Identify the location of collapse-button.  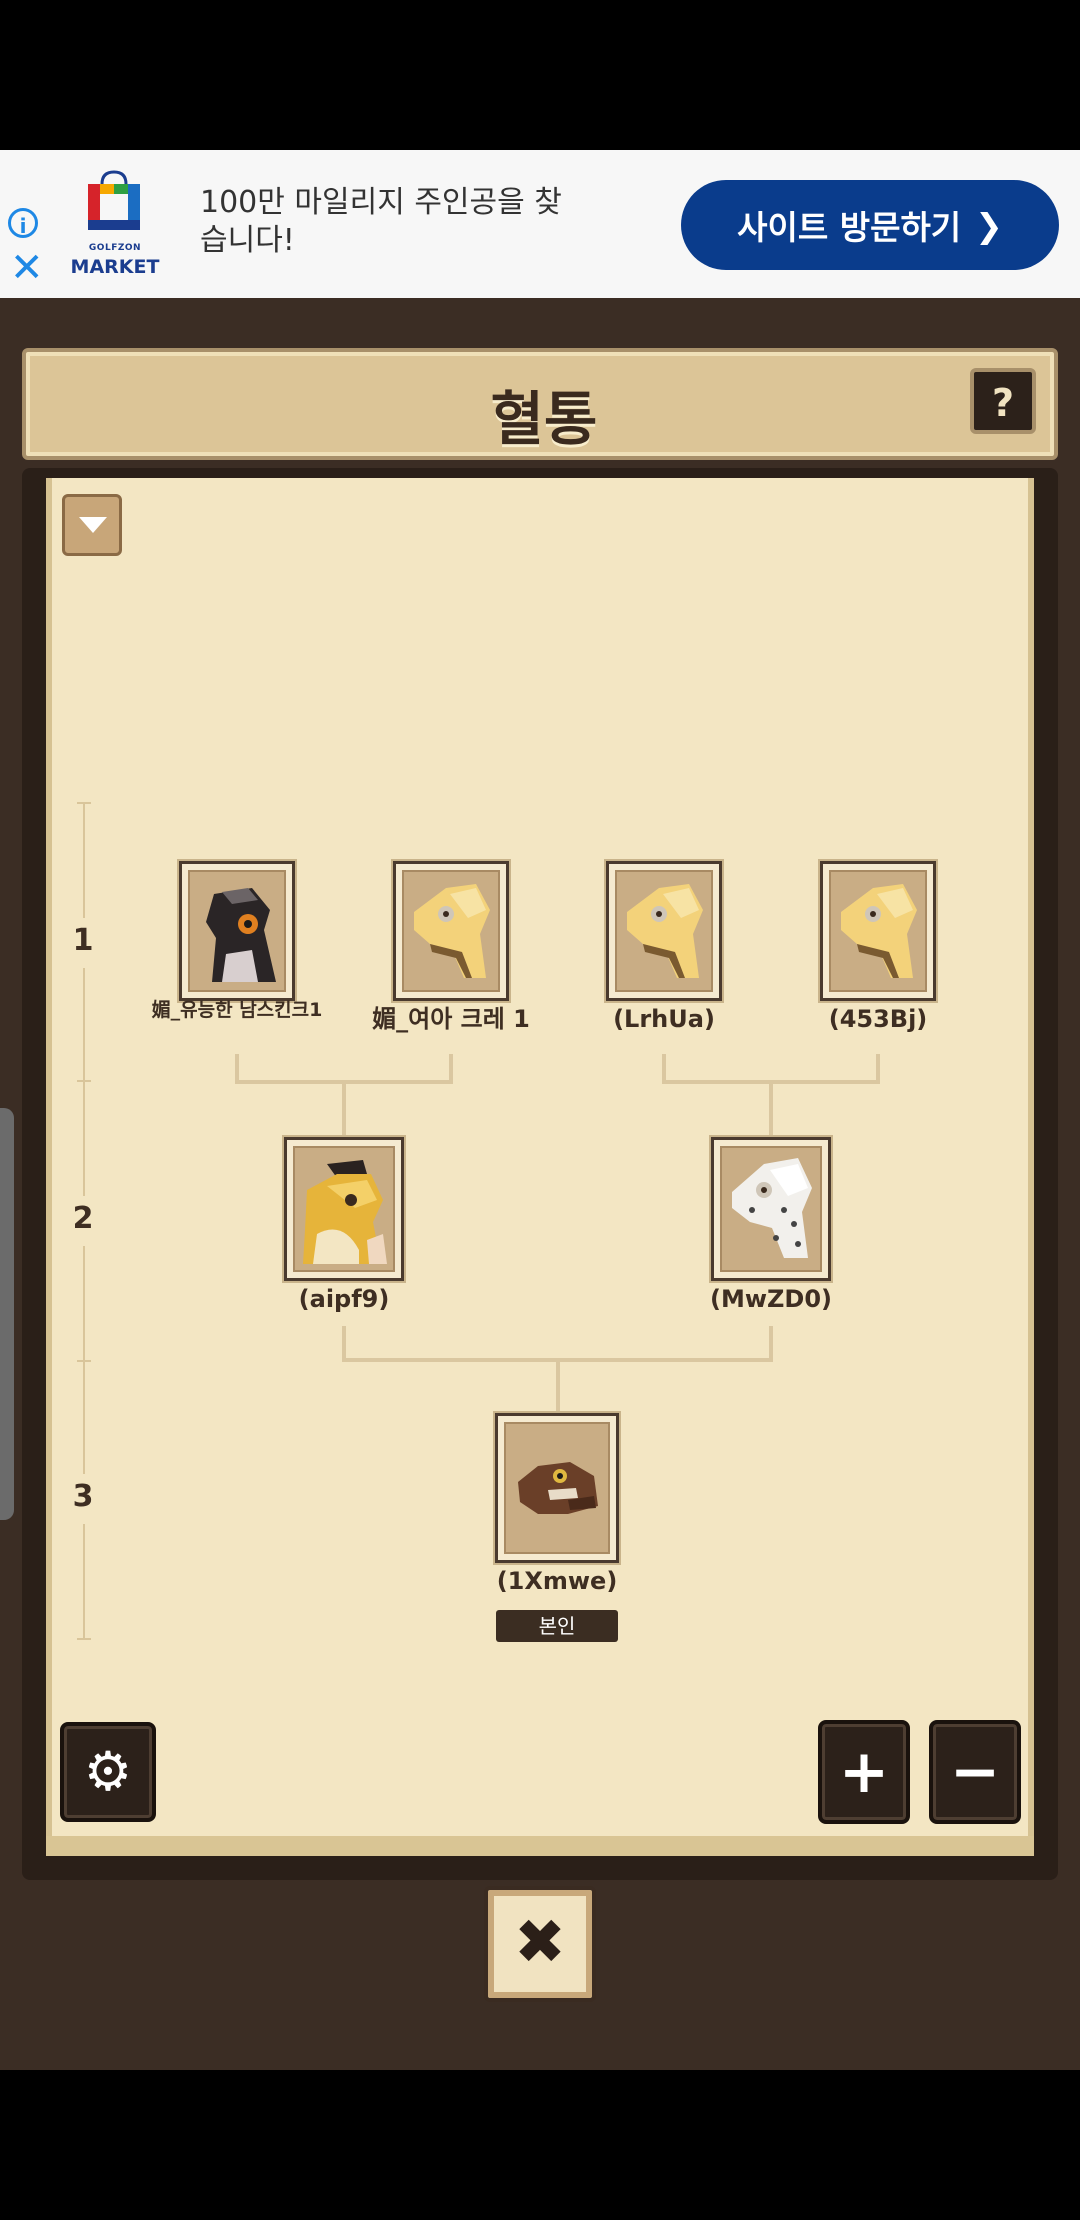
(92, 525).